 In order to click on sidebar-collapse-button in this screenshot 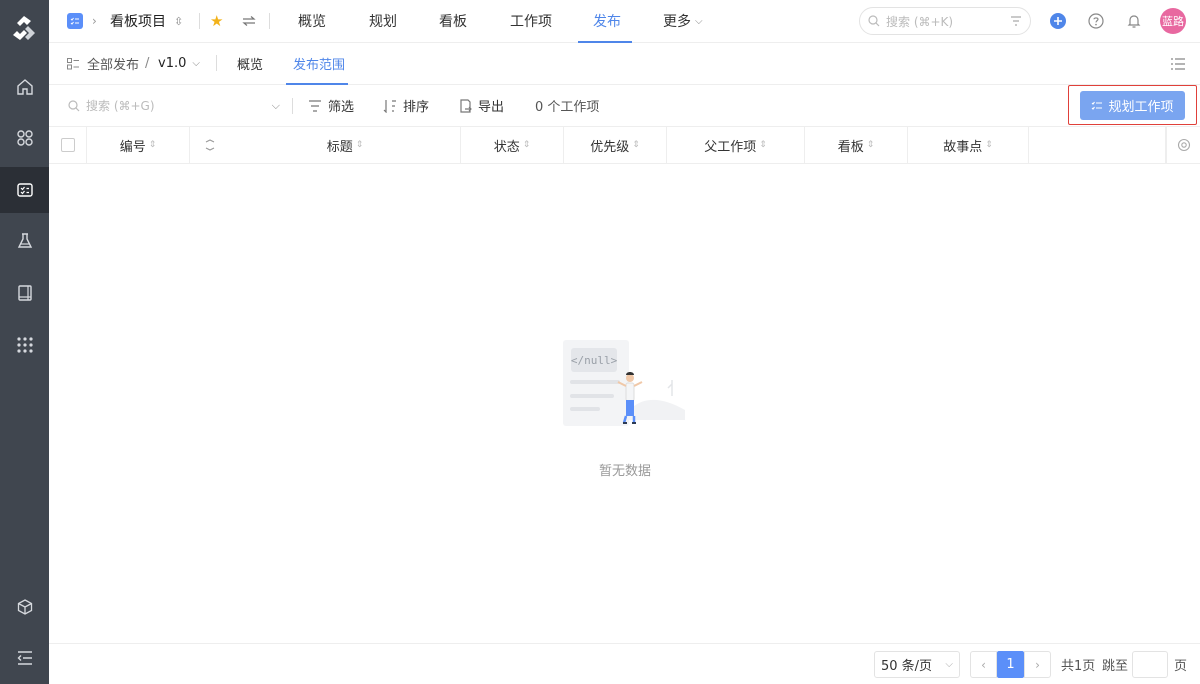, I will do `click(24, 658)`.